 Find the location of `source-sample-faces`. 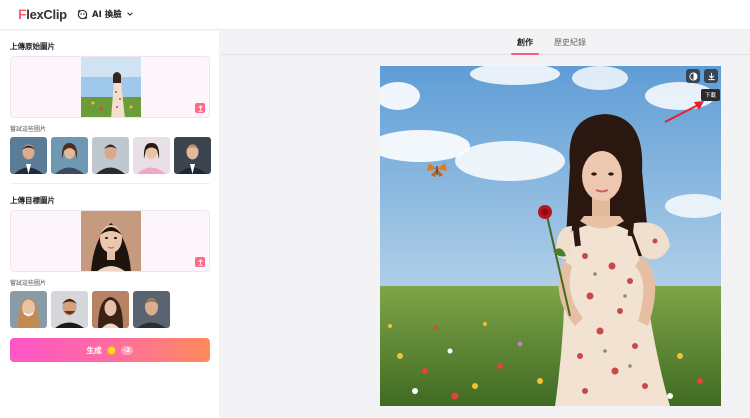

source-sample-faces is located at coordinates (110, 155).